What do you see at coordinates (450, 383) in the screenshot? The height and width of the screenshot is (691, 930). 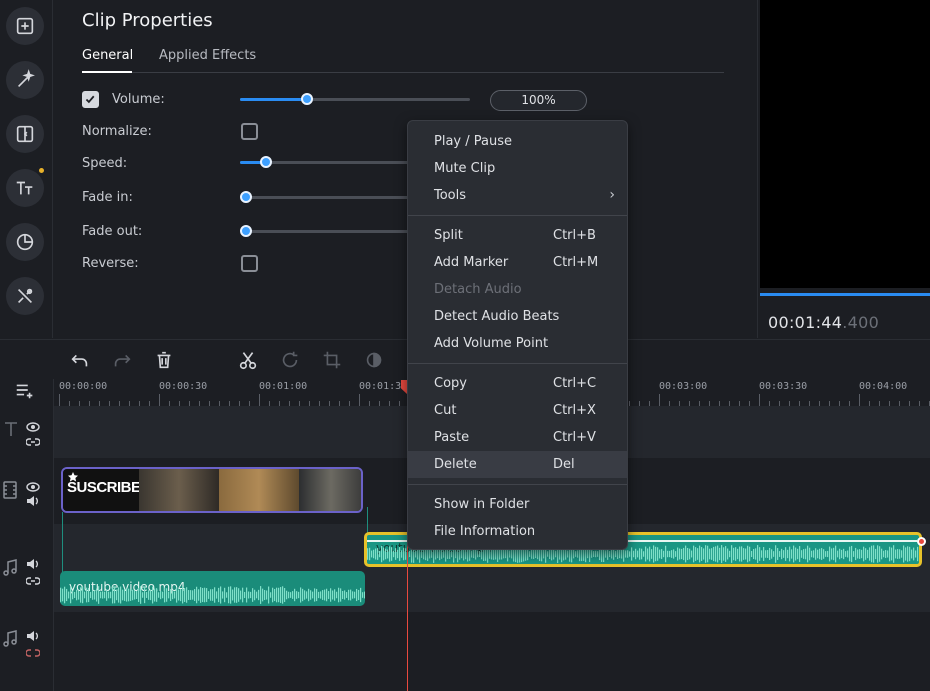 I see `menu-item-label: Copy` at bounding box center [450, 383].